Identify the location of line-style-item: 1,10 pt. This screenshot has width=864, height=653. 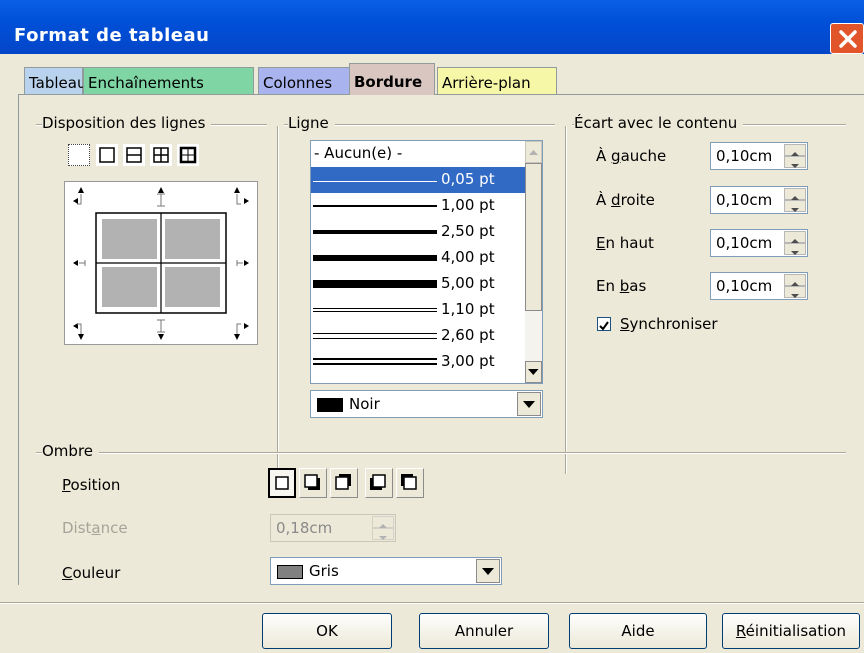
(418, 310).